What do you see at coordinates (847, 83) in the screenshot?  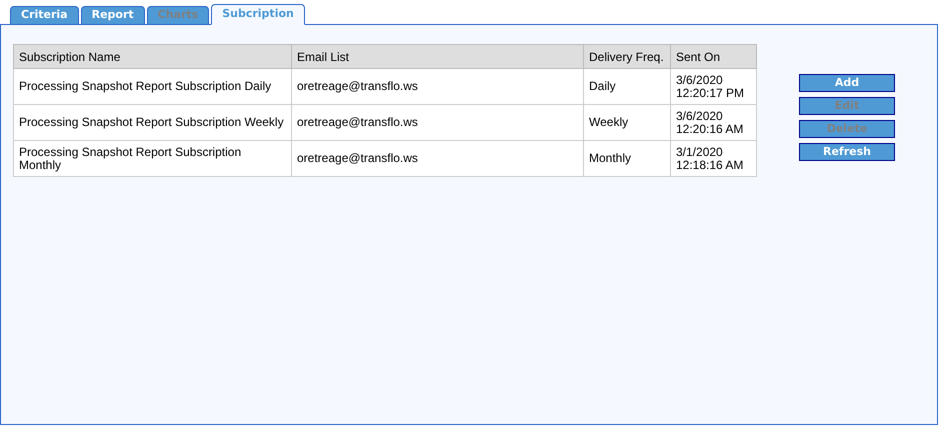 I see `action-button: Add` at bounding box center [847, 83].